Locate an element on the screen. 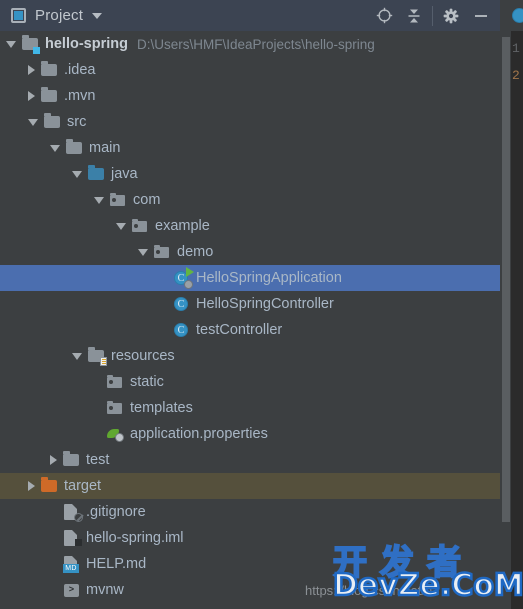 Image resolution: width=523 pixels, height=609 pixels. tree-row-label: com is located at coordinates (147, 200).